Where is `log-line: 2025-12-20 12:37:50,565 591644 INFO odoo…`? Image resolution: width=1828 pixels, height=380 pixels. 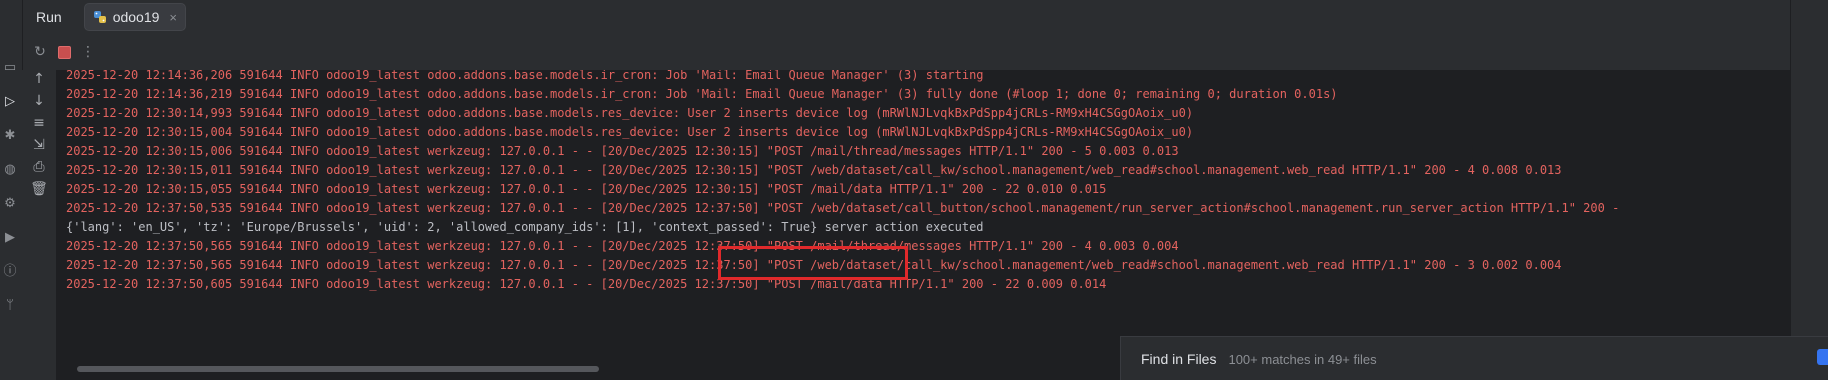 log-line: 2025-12-20 12:37:50,565 591644 INFO odoo… is located at coordinates (622, 246).